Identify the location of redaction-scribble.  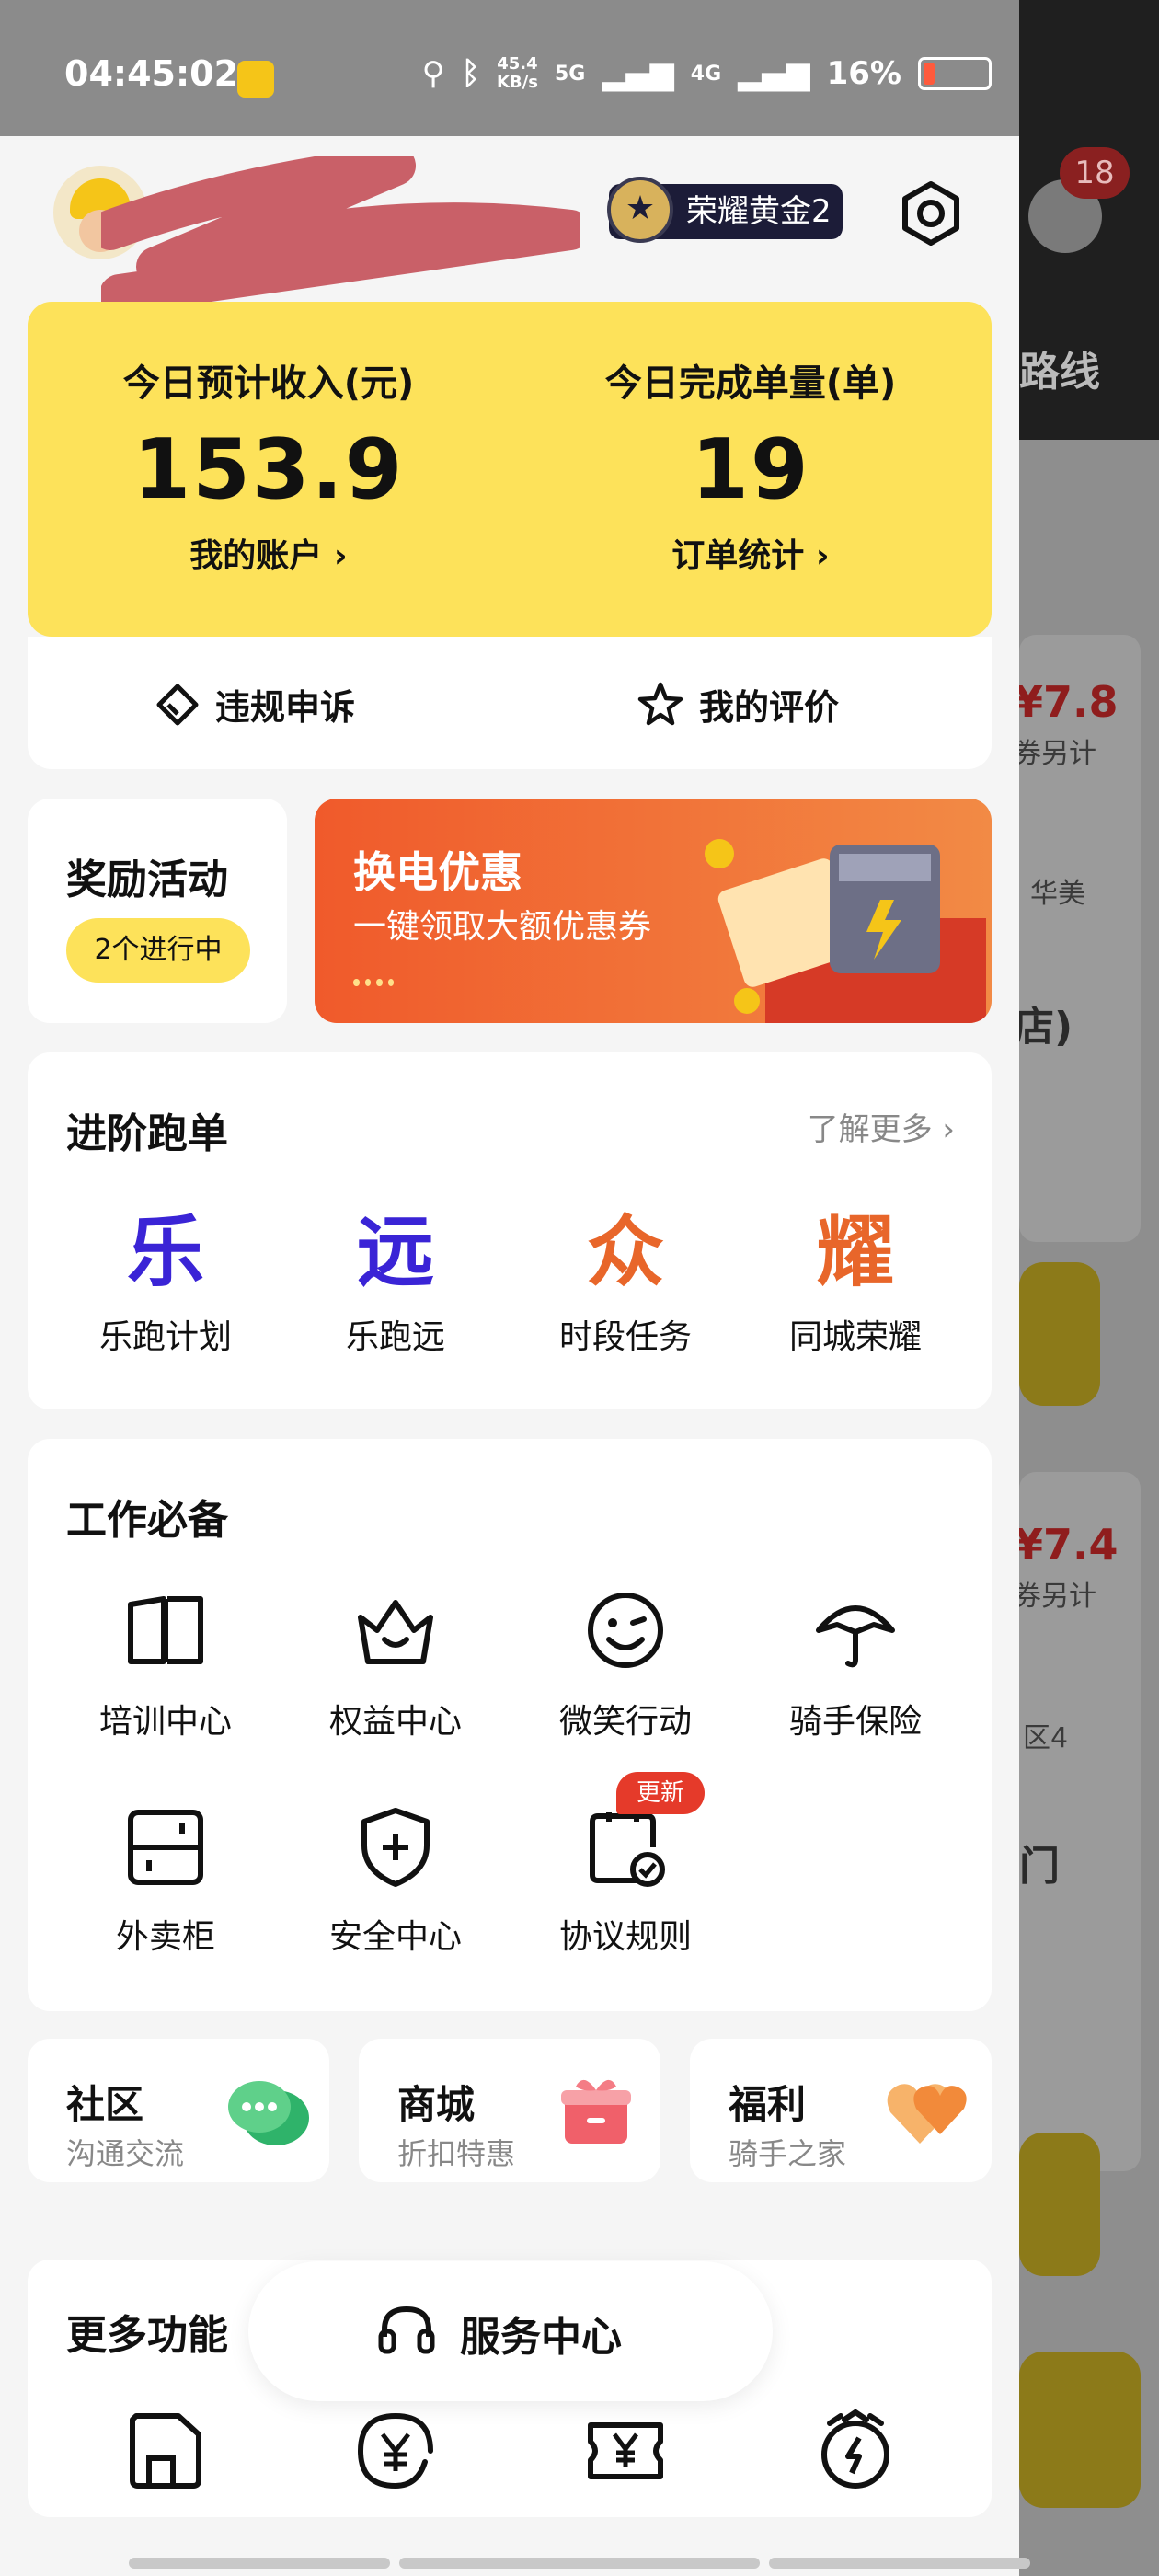
(340, 230).